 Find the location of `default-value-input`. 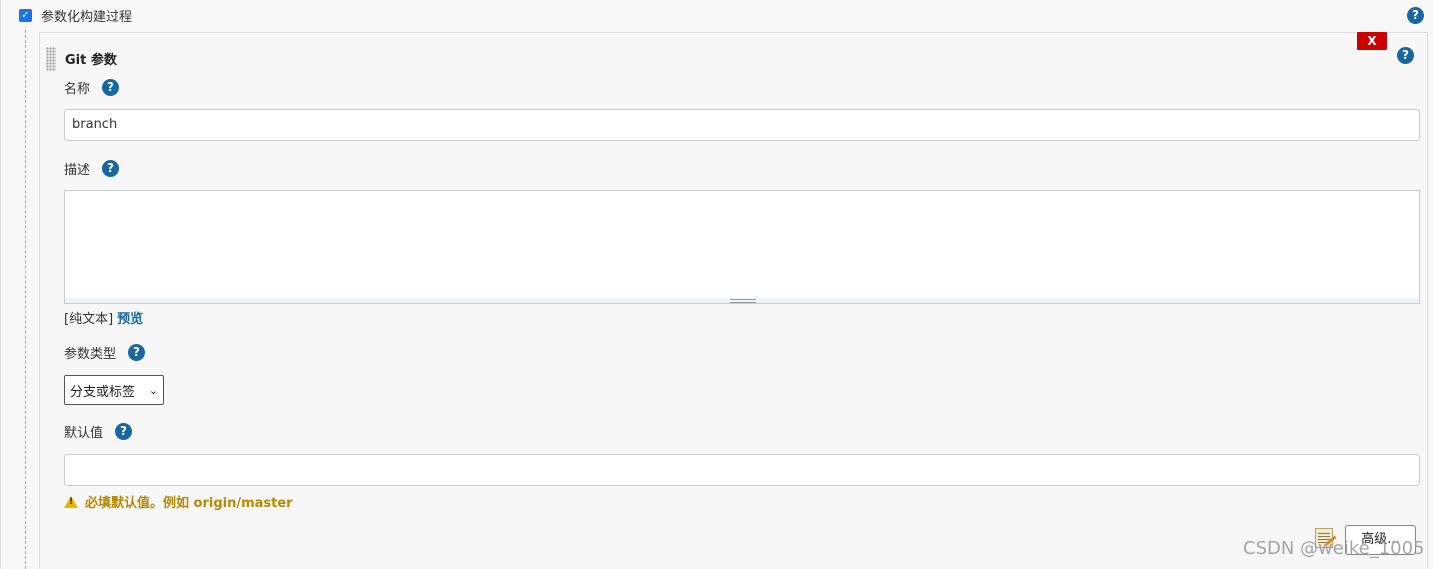

default-value-input is located at coordinates (742, 470).